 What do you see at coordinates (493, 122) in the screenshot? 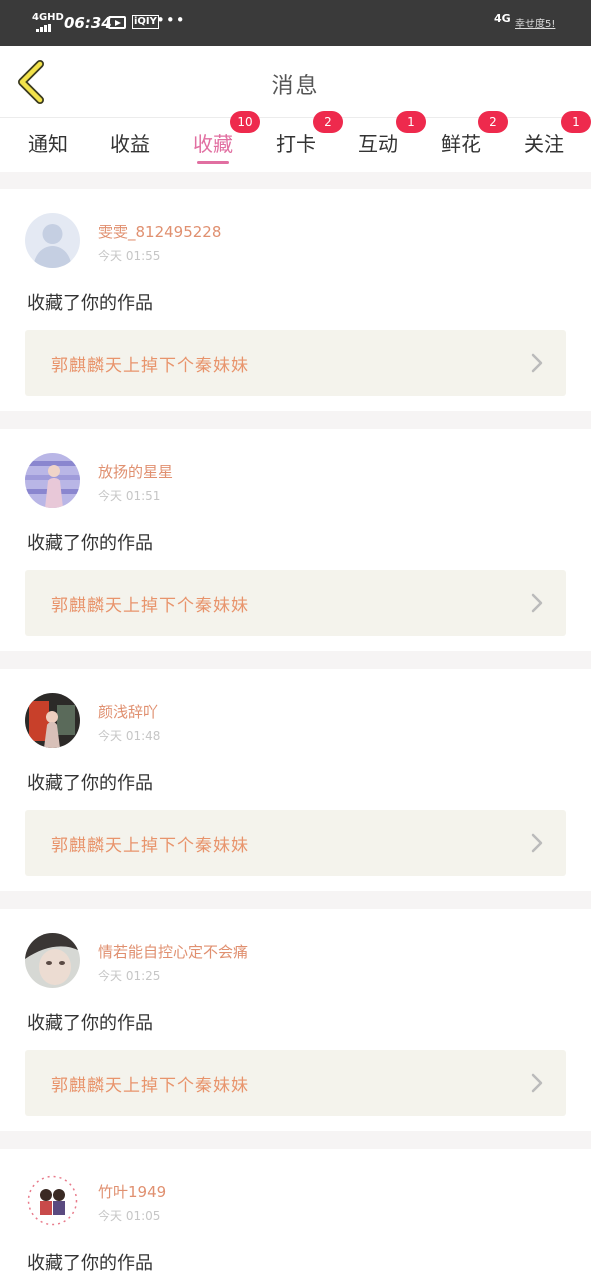
I see `flowers-badge: 2` at bounding box center [493, 122].